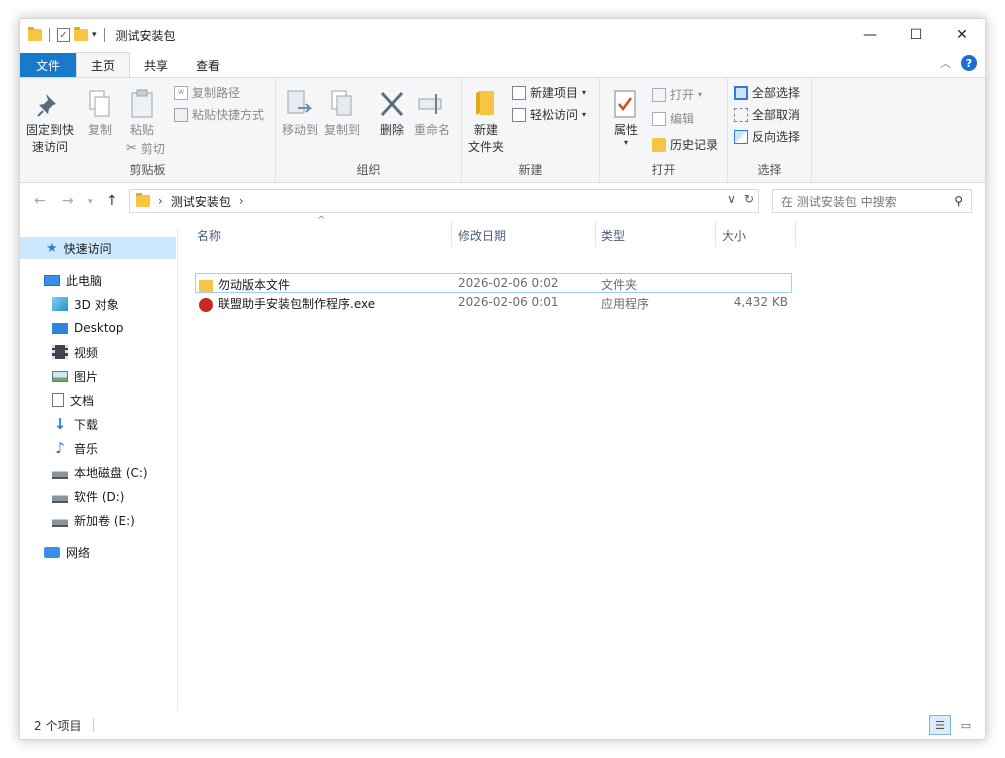  I want to click on folder-icon, so click(143, 200).